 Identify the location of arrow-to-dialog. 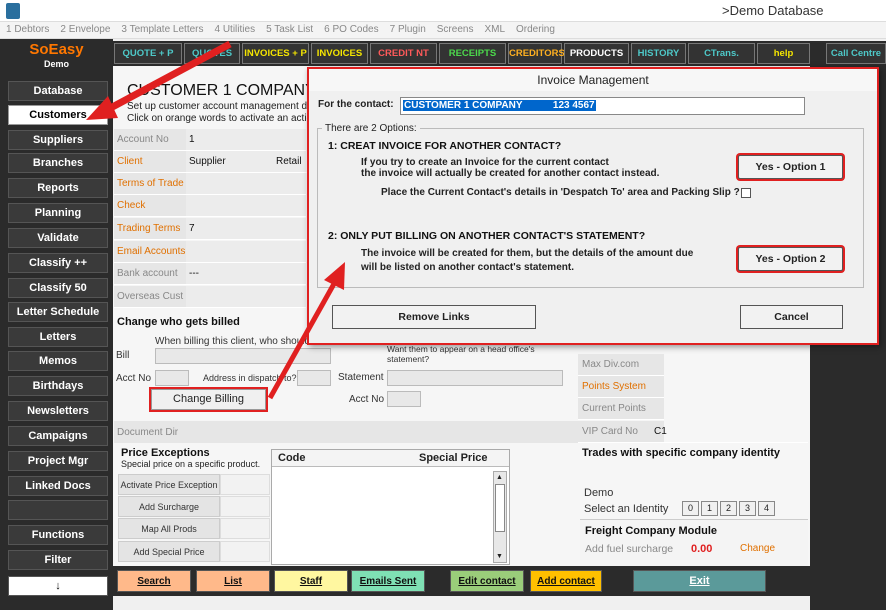
(306, 331).